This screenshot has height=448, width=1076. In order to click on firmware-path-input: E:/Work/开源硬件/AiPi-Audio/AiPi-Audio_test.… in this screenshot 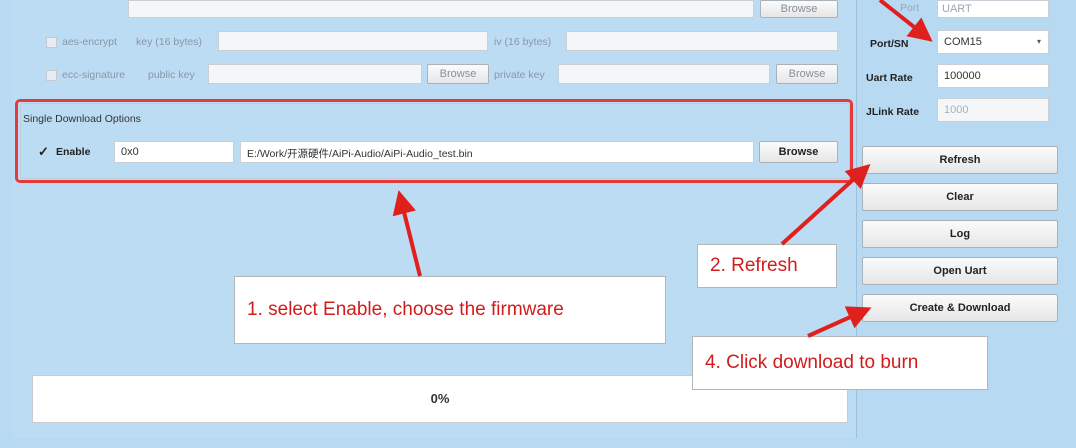, I will do `click(497, 152)`.